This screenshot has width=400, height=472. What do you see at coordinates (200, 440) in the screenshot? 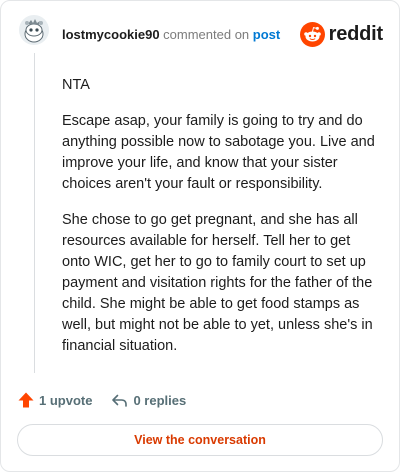
I see `view-conversation-button: View the conversation` at bounding box center [200, 440].